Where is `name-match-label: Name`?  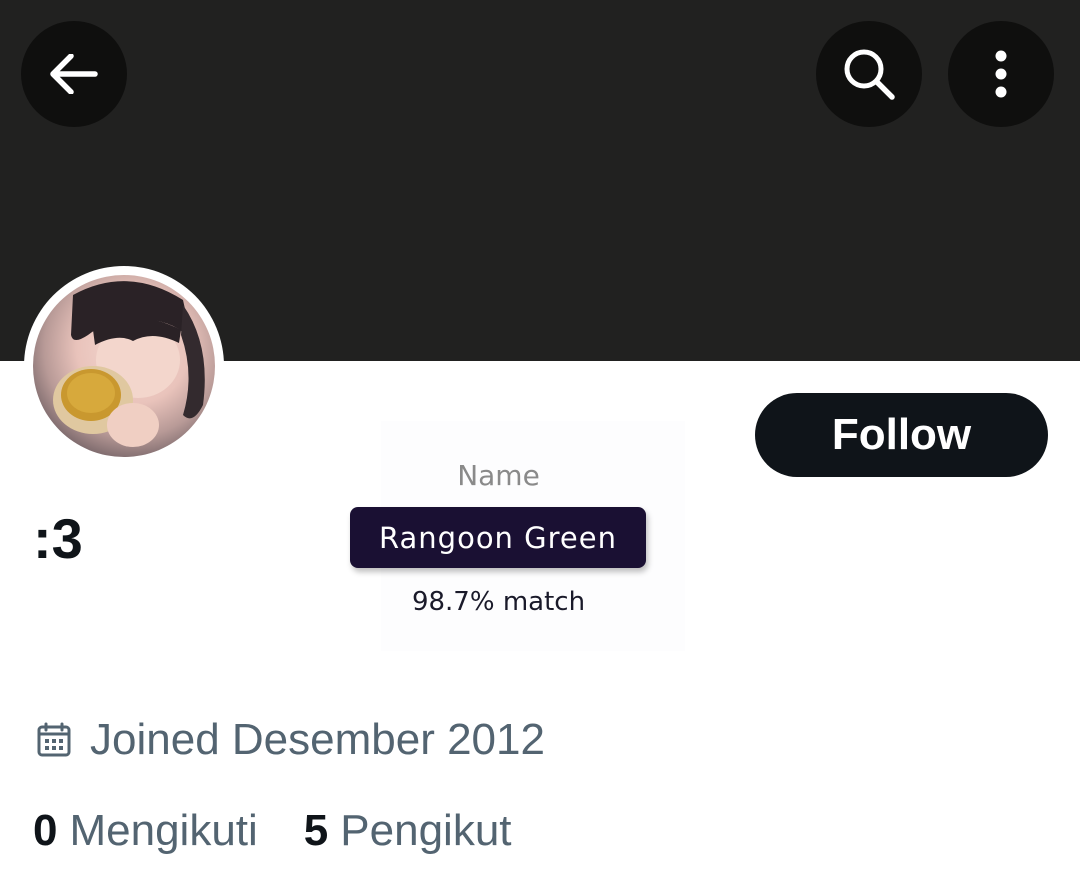 name-match-label: Name is located at coordinates (498, 475).